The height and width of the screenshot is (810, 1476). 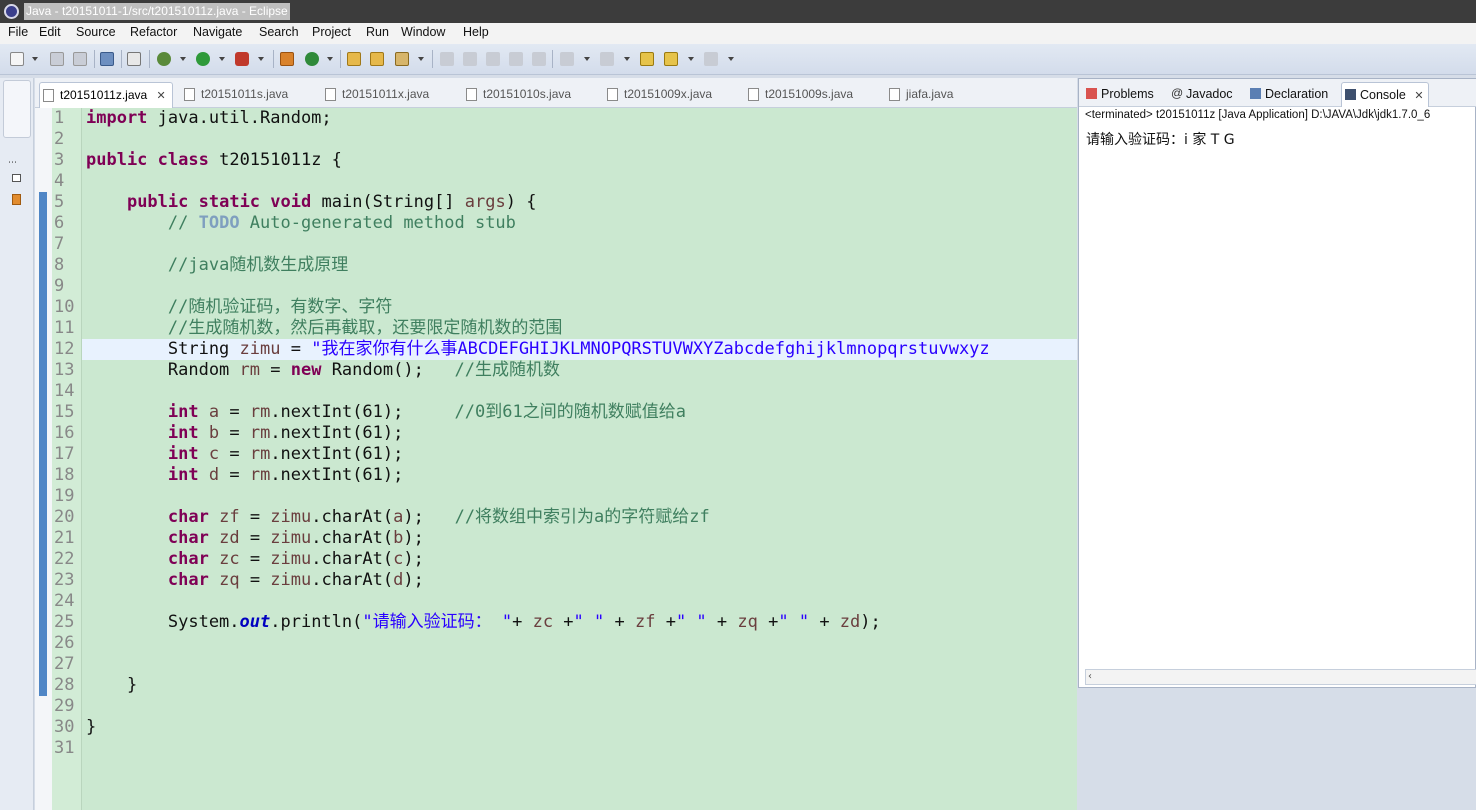 What do you see at coordinates (16, 199) in the screenshot?
I see `package-explorer-icon` at bounding box center [16, 199].